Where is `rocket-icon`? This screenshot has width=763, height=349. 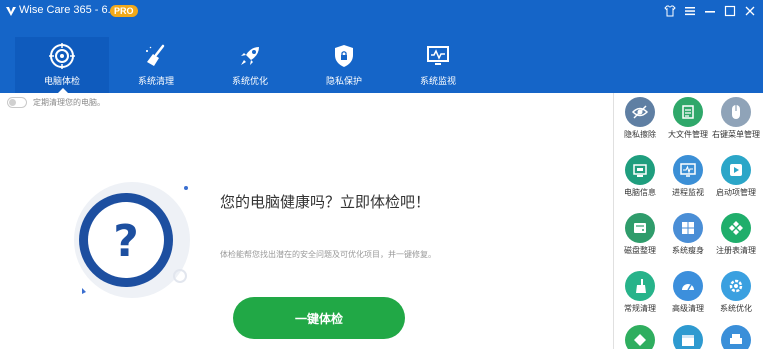
rocket-icon is located at coordinates (250, 56).